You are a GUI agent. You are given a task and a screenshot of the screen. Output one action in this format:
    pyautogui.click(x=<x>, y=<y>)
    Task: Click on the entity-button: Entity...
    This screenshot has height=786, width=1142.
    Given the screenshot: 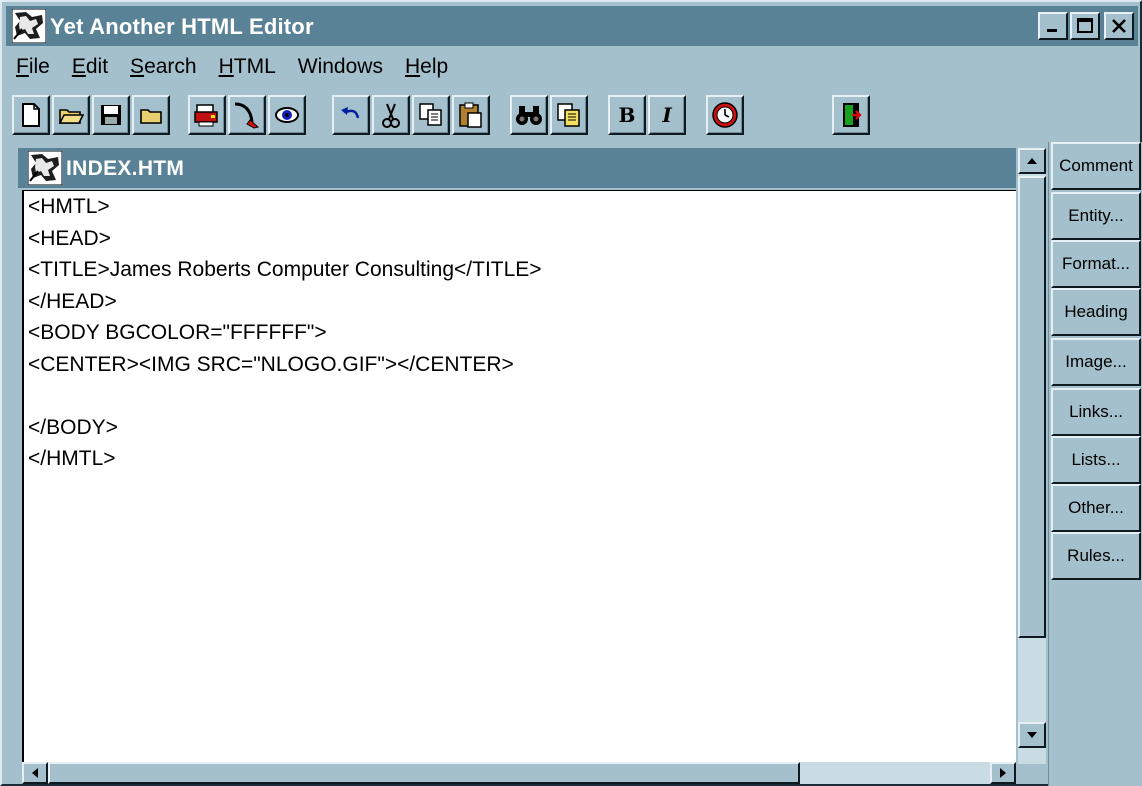 What is the action you would take?
    pyautogui.click(x=1096, y=216)
    